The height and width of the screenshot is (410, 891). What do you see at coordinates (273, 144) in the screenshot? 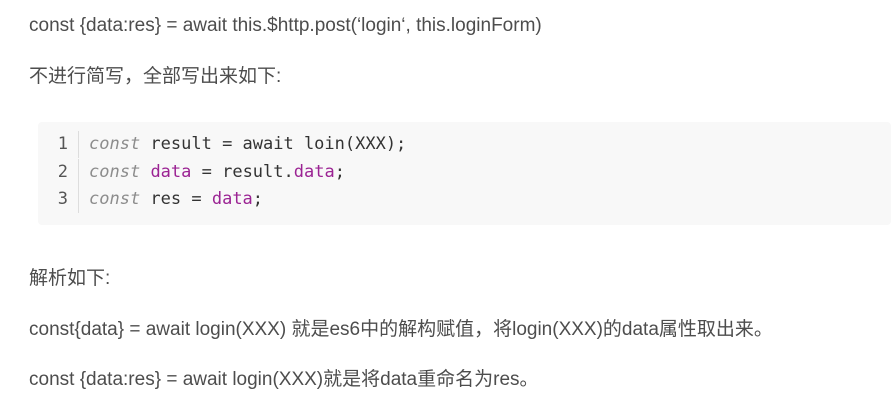
I see `code-text: result = await loin(XXX);` at bounding box center [273, 144].